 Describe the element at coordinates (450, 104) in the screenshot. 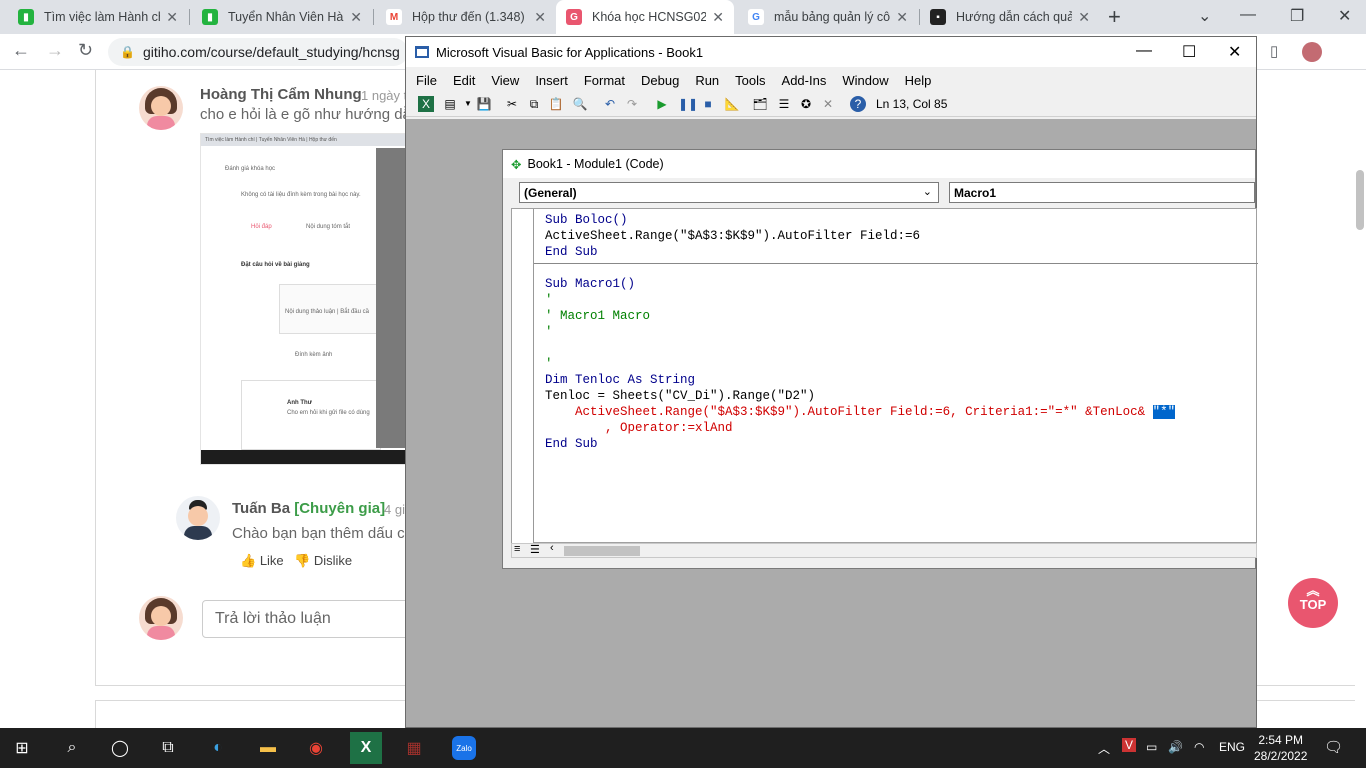

I see `insert-module-icon: ▤` at that location.